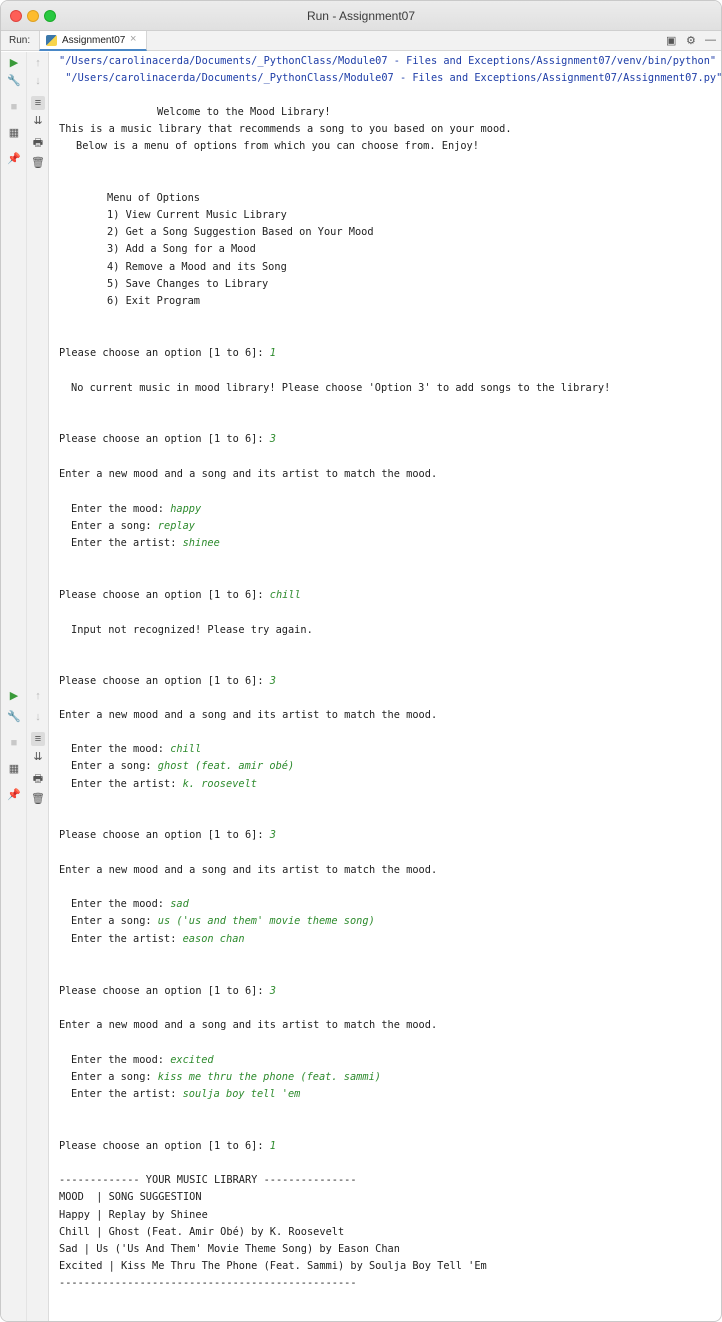  What do you see at coordinates (219, 784) in the screenshot?
I see `artist-input: k. roosevelt` at bounding box center [219, 784].